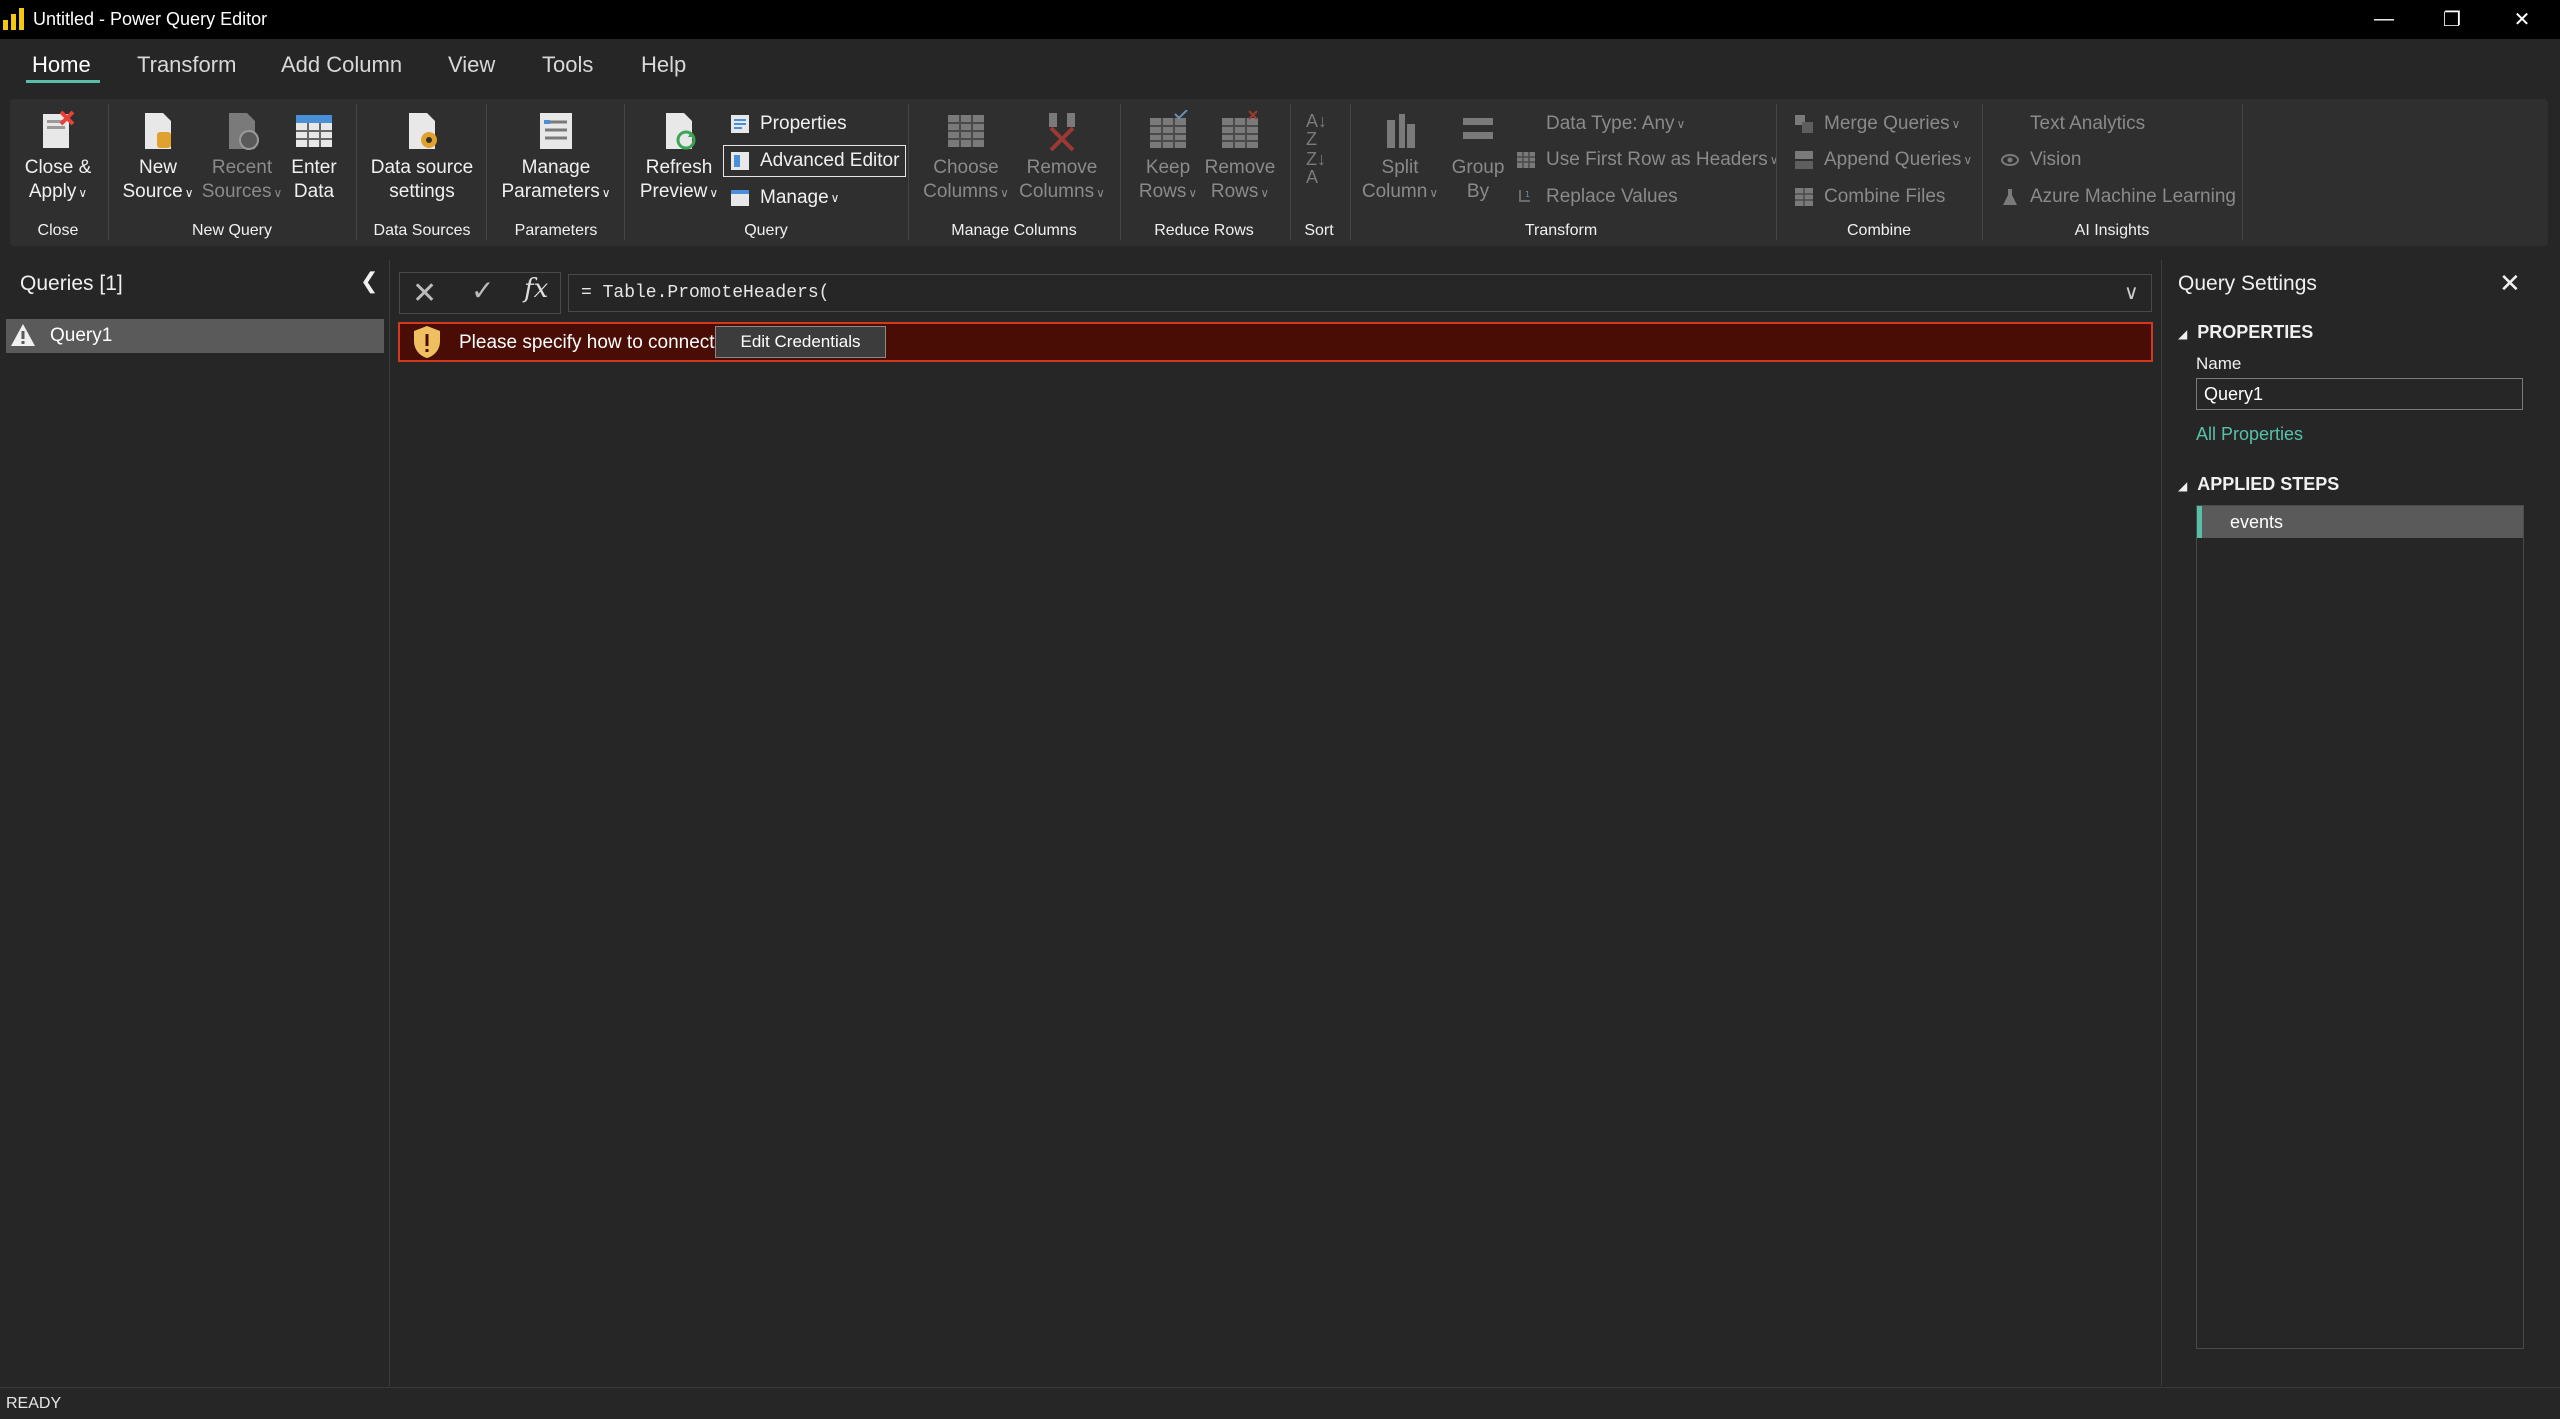 The image size is (2560, 1419). I want to click on window-title: Untitled - Power Query Editor, so click(150, 19).